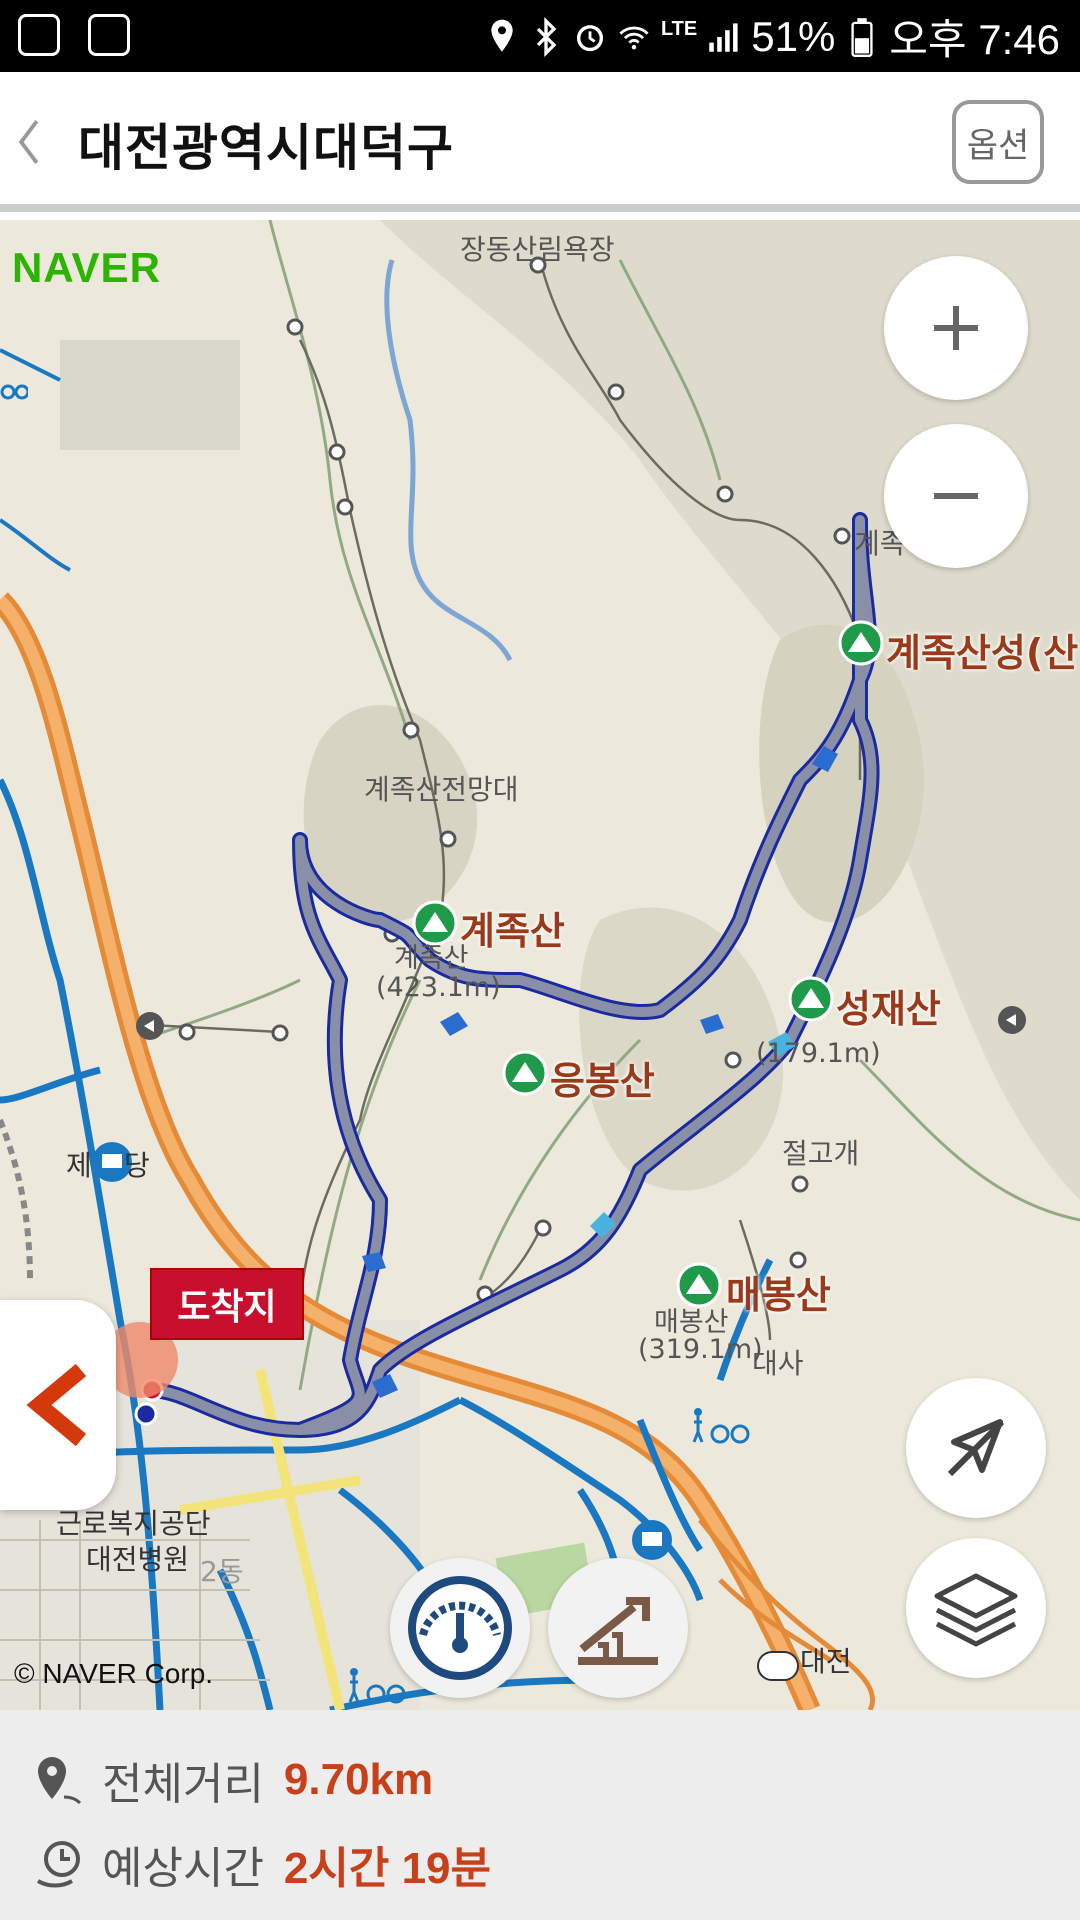 The image size is (1080, 1920). Describe the element at coordinates (862, 37) in the screenshot. I see `battery-icon` at that location.